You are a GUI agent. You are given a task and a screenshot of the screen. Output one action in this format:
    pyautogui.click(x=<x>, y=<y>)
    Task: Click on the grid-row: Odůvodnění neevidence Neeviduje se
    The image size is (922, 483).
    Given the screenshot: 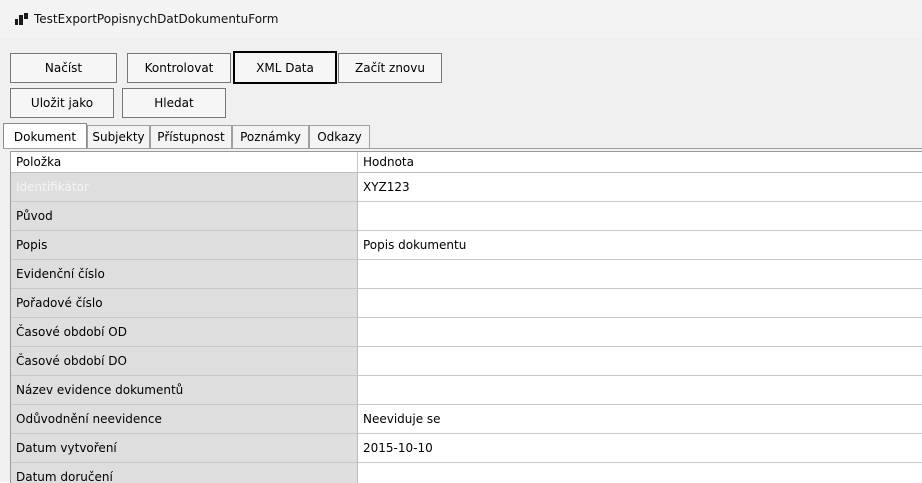 What is the action you would take?
    pyautogui.click(x=466, y=419)
    